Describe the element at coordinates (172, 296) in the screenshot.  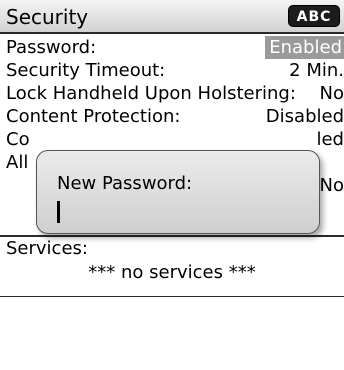
I see `bottom-divider` at that location.